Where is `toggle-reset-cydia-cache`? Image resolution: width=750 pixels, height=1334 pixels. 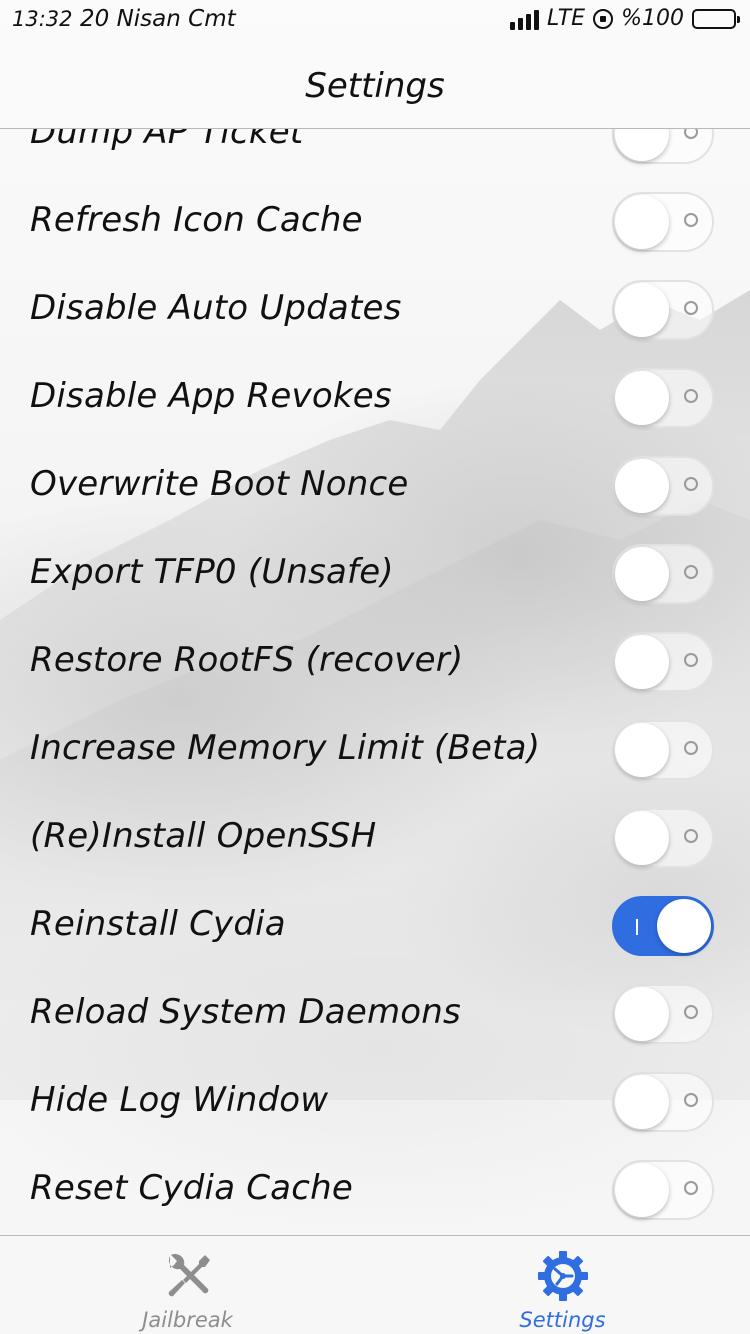
toggle-reset-cydia-cache is located at coordinates (663, 1190).